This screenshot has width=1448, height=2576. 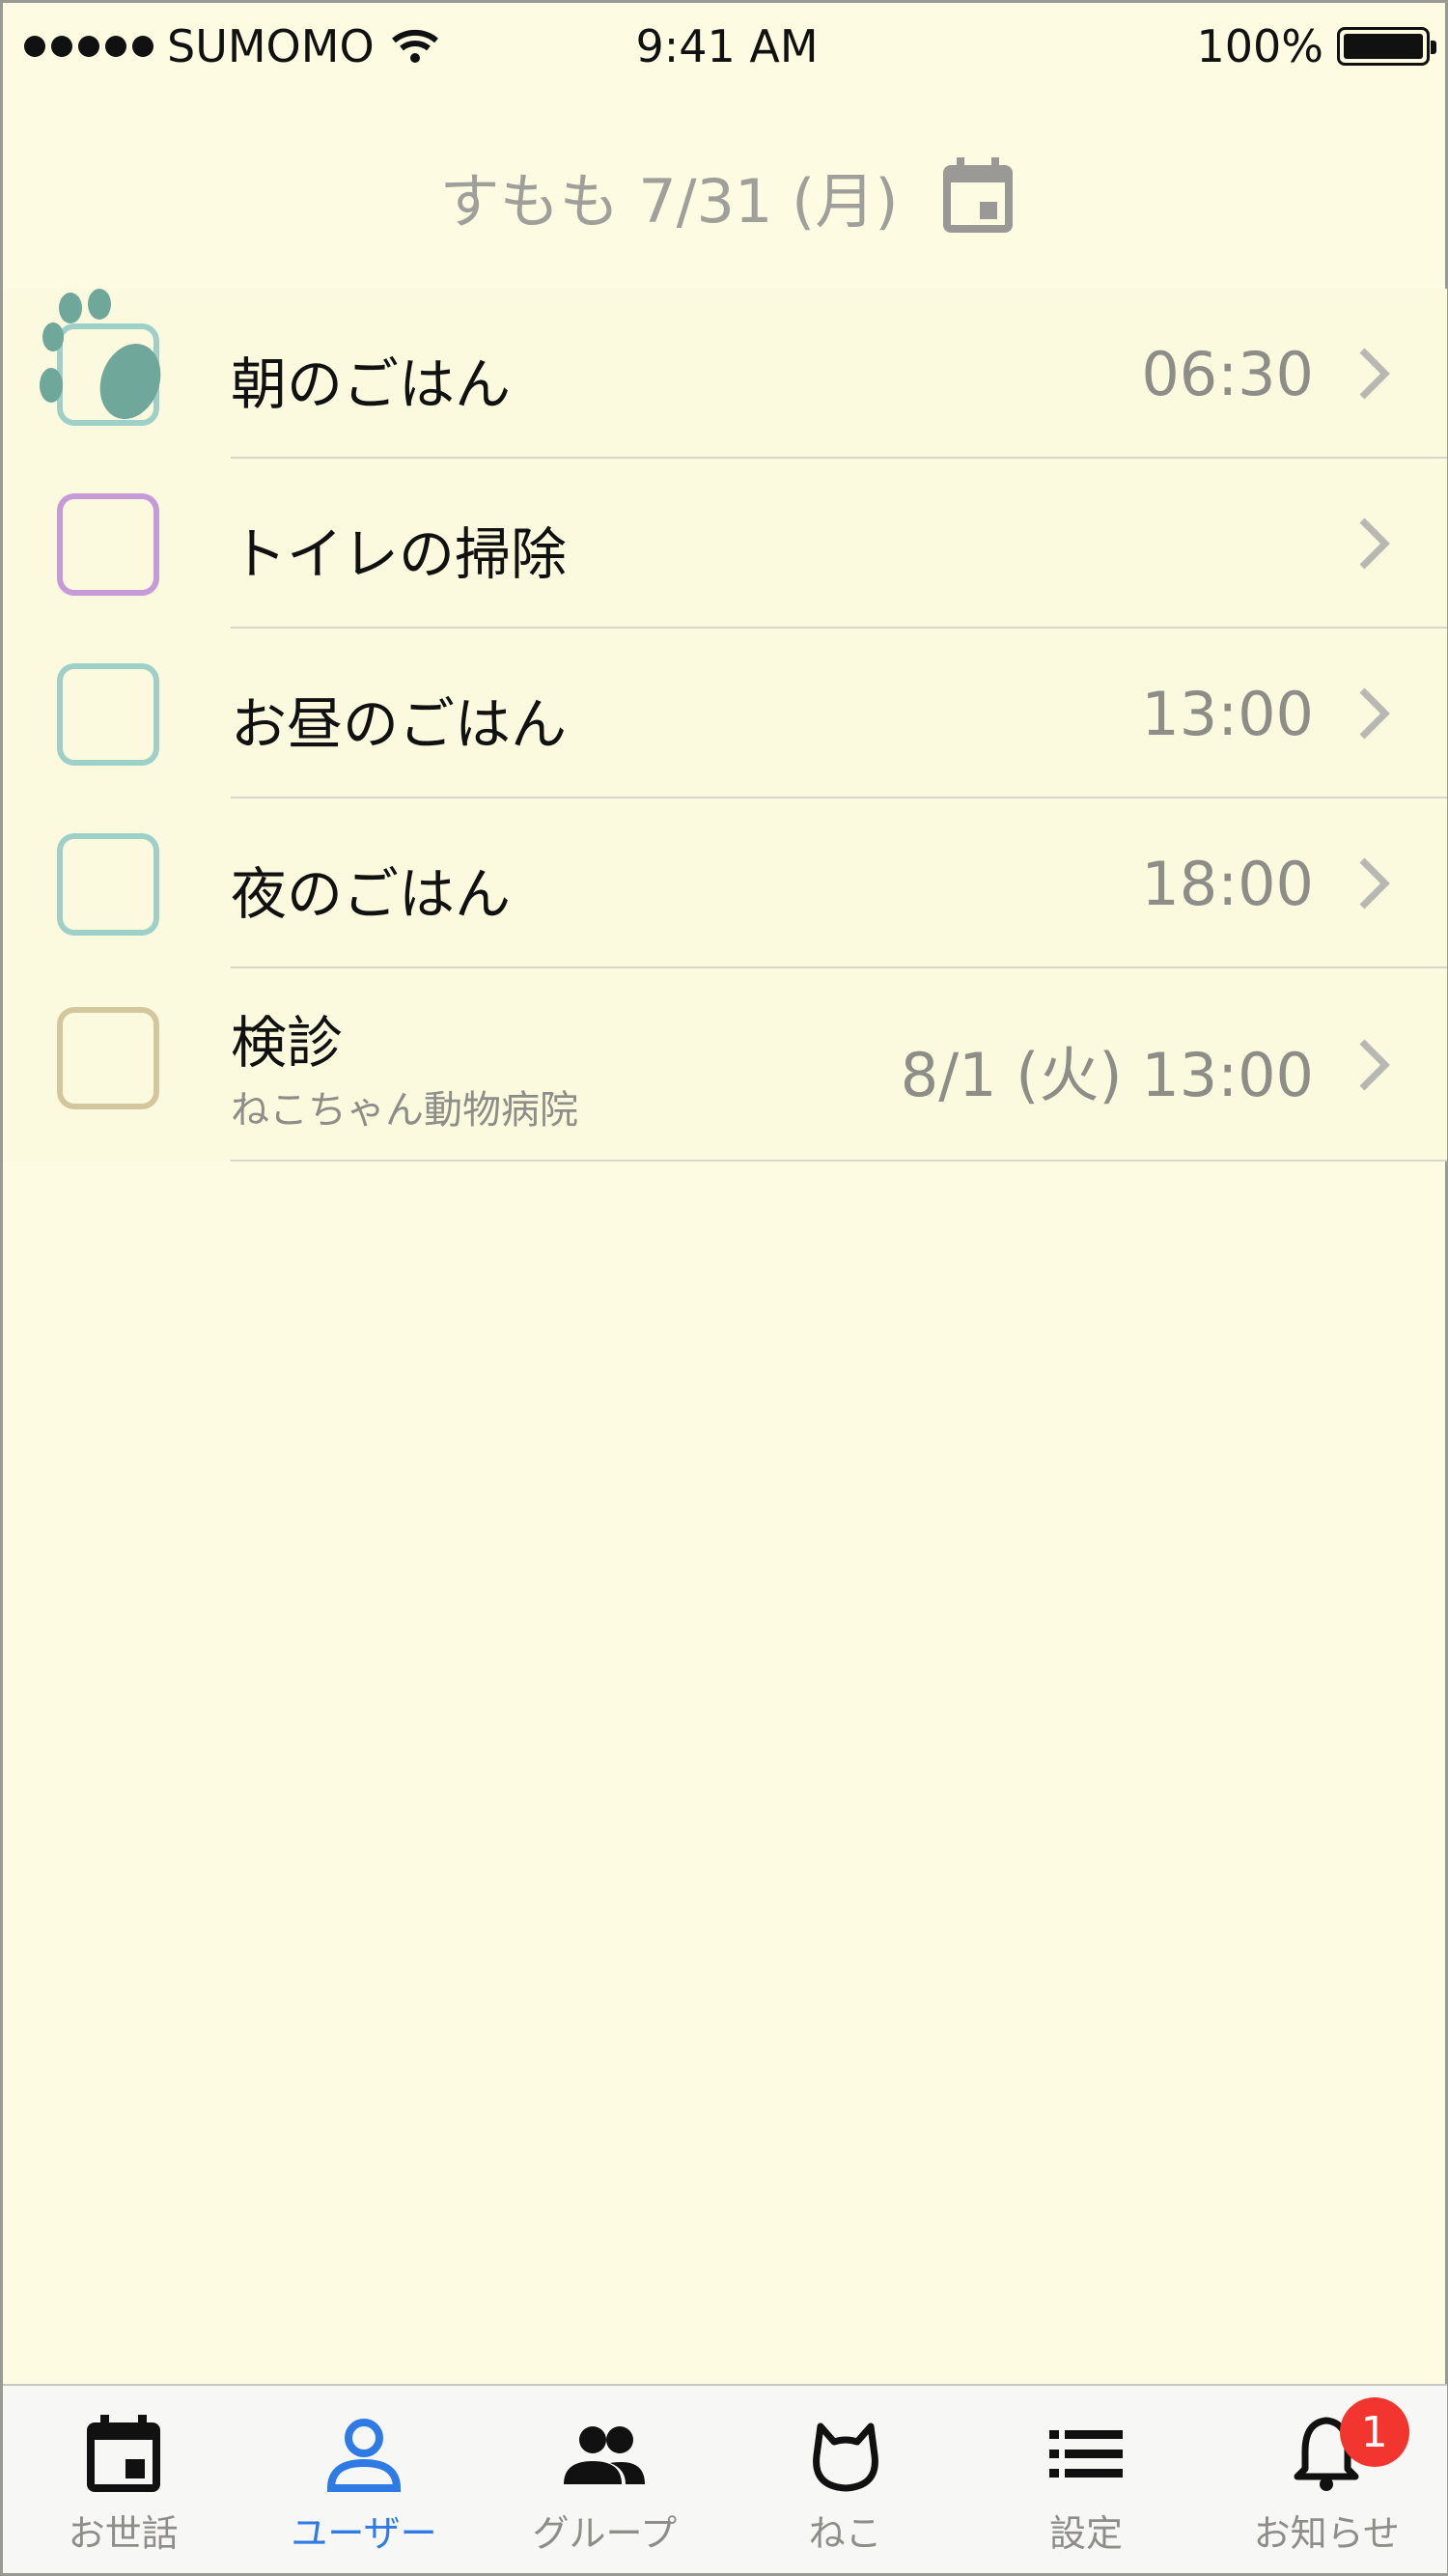 I want to click on tab-label: ねこ, so click(x=845, y=2534).